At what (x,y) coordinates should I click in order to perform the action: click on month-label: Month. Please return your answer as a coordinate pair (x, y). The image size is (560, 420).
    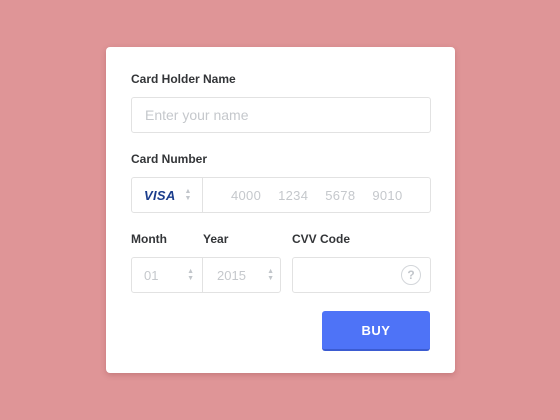
    Looking at the image, I should click on (149, 239).